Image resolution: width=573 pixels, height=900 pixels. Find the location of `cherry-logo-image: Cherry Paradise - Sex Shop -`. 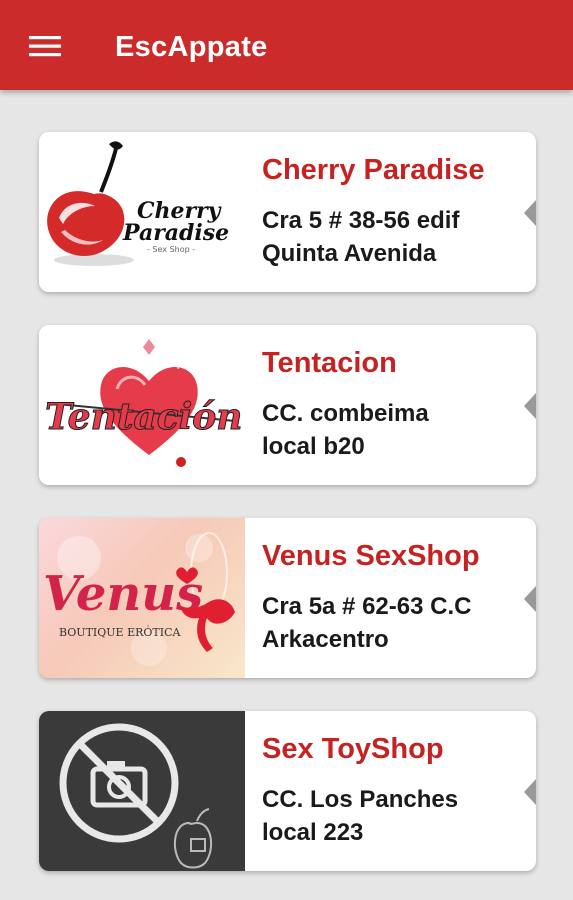

cherry-logo-image: Cherry Paradise - Sex Shop - is located at coordinates (138, 203).